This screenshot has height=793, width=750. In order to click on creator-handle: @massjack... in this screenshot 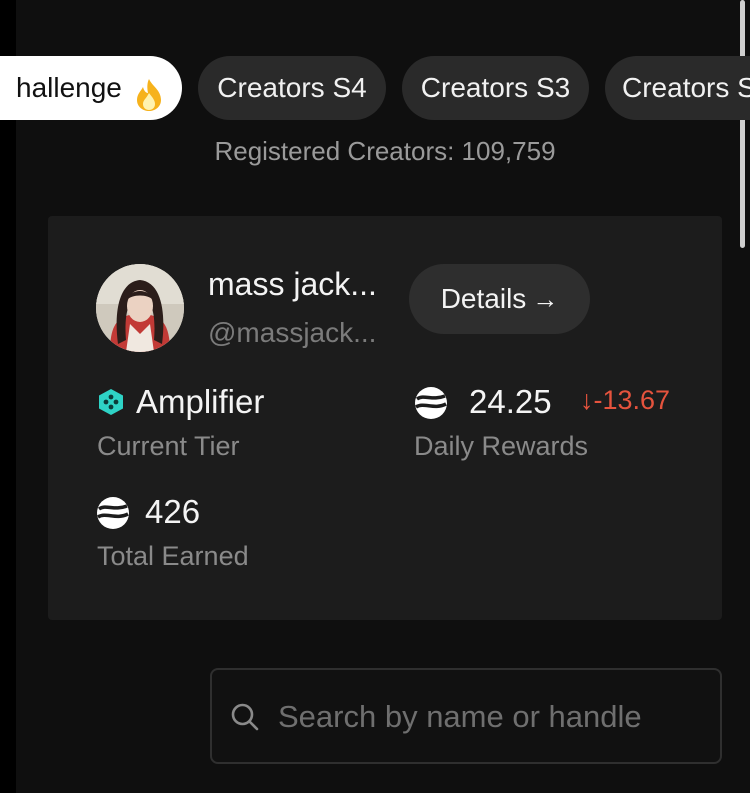, I will do `click(292, 332)`.